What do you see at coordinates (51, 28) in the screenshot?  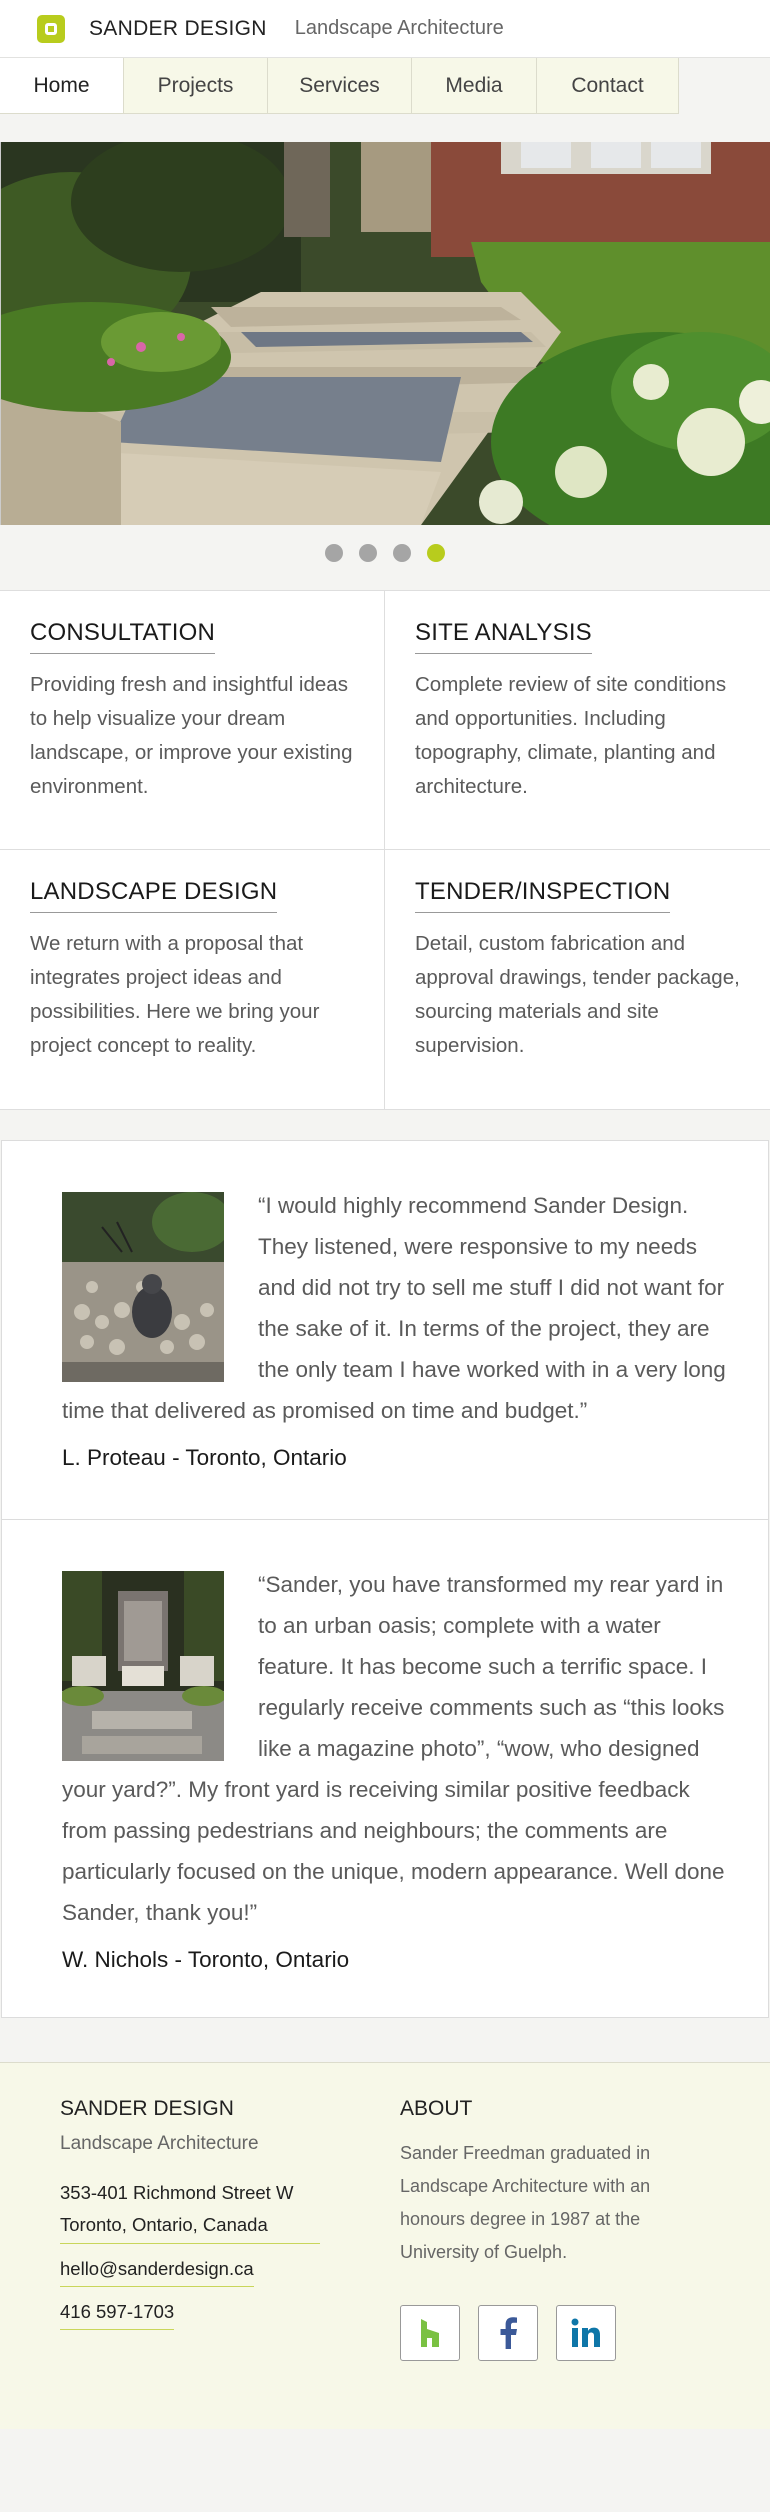 I see `logo-icon` at bounding box center [51, 28].